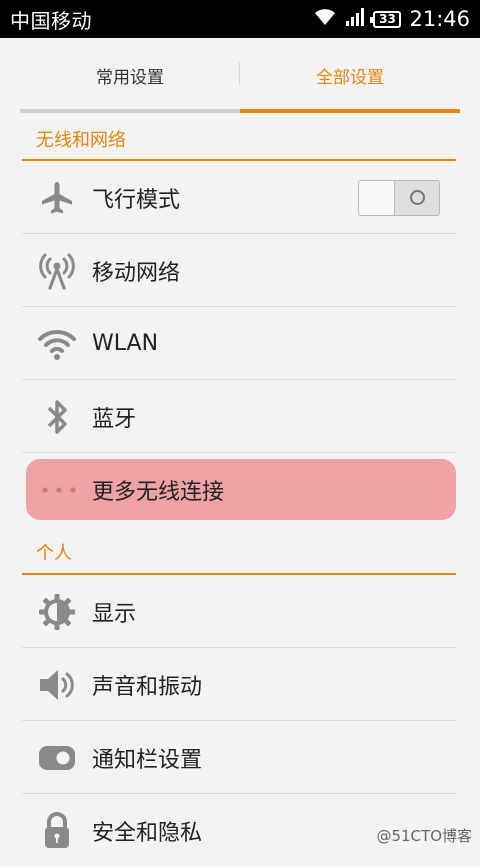 The image size is (480, 867). Describe the element at coordinates (439, 19) in the screenshot. I see `clock: 21:46` at that location.